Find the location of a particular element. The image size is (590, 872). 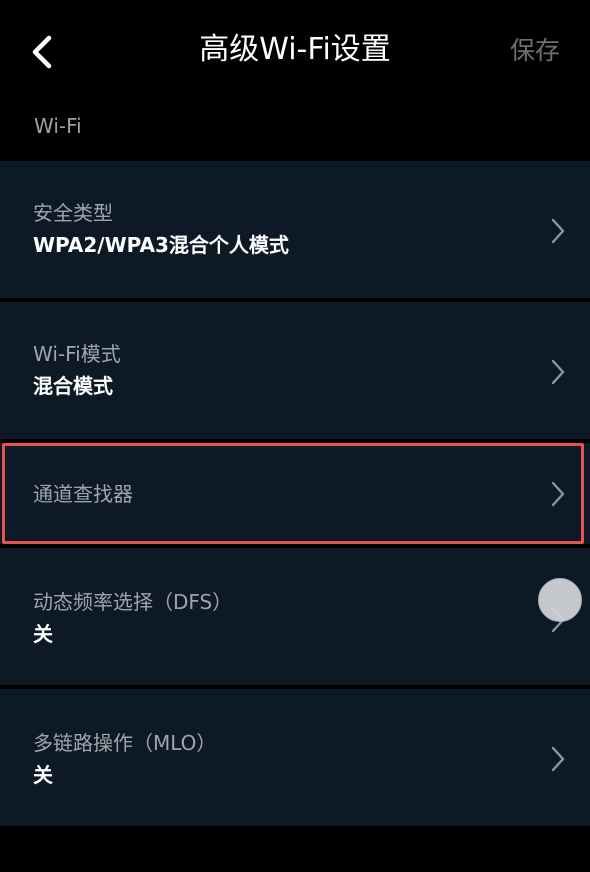

page-title: 高级Wi-Fi设置 is located at coordinates (295, 49).